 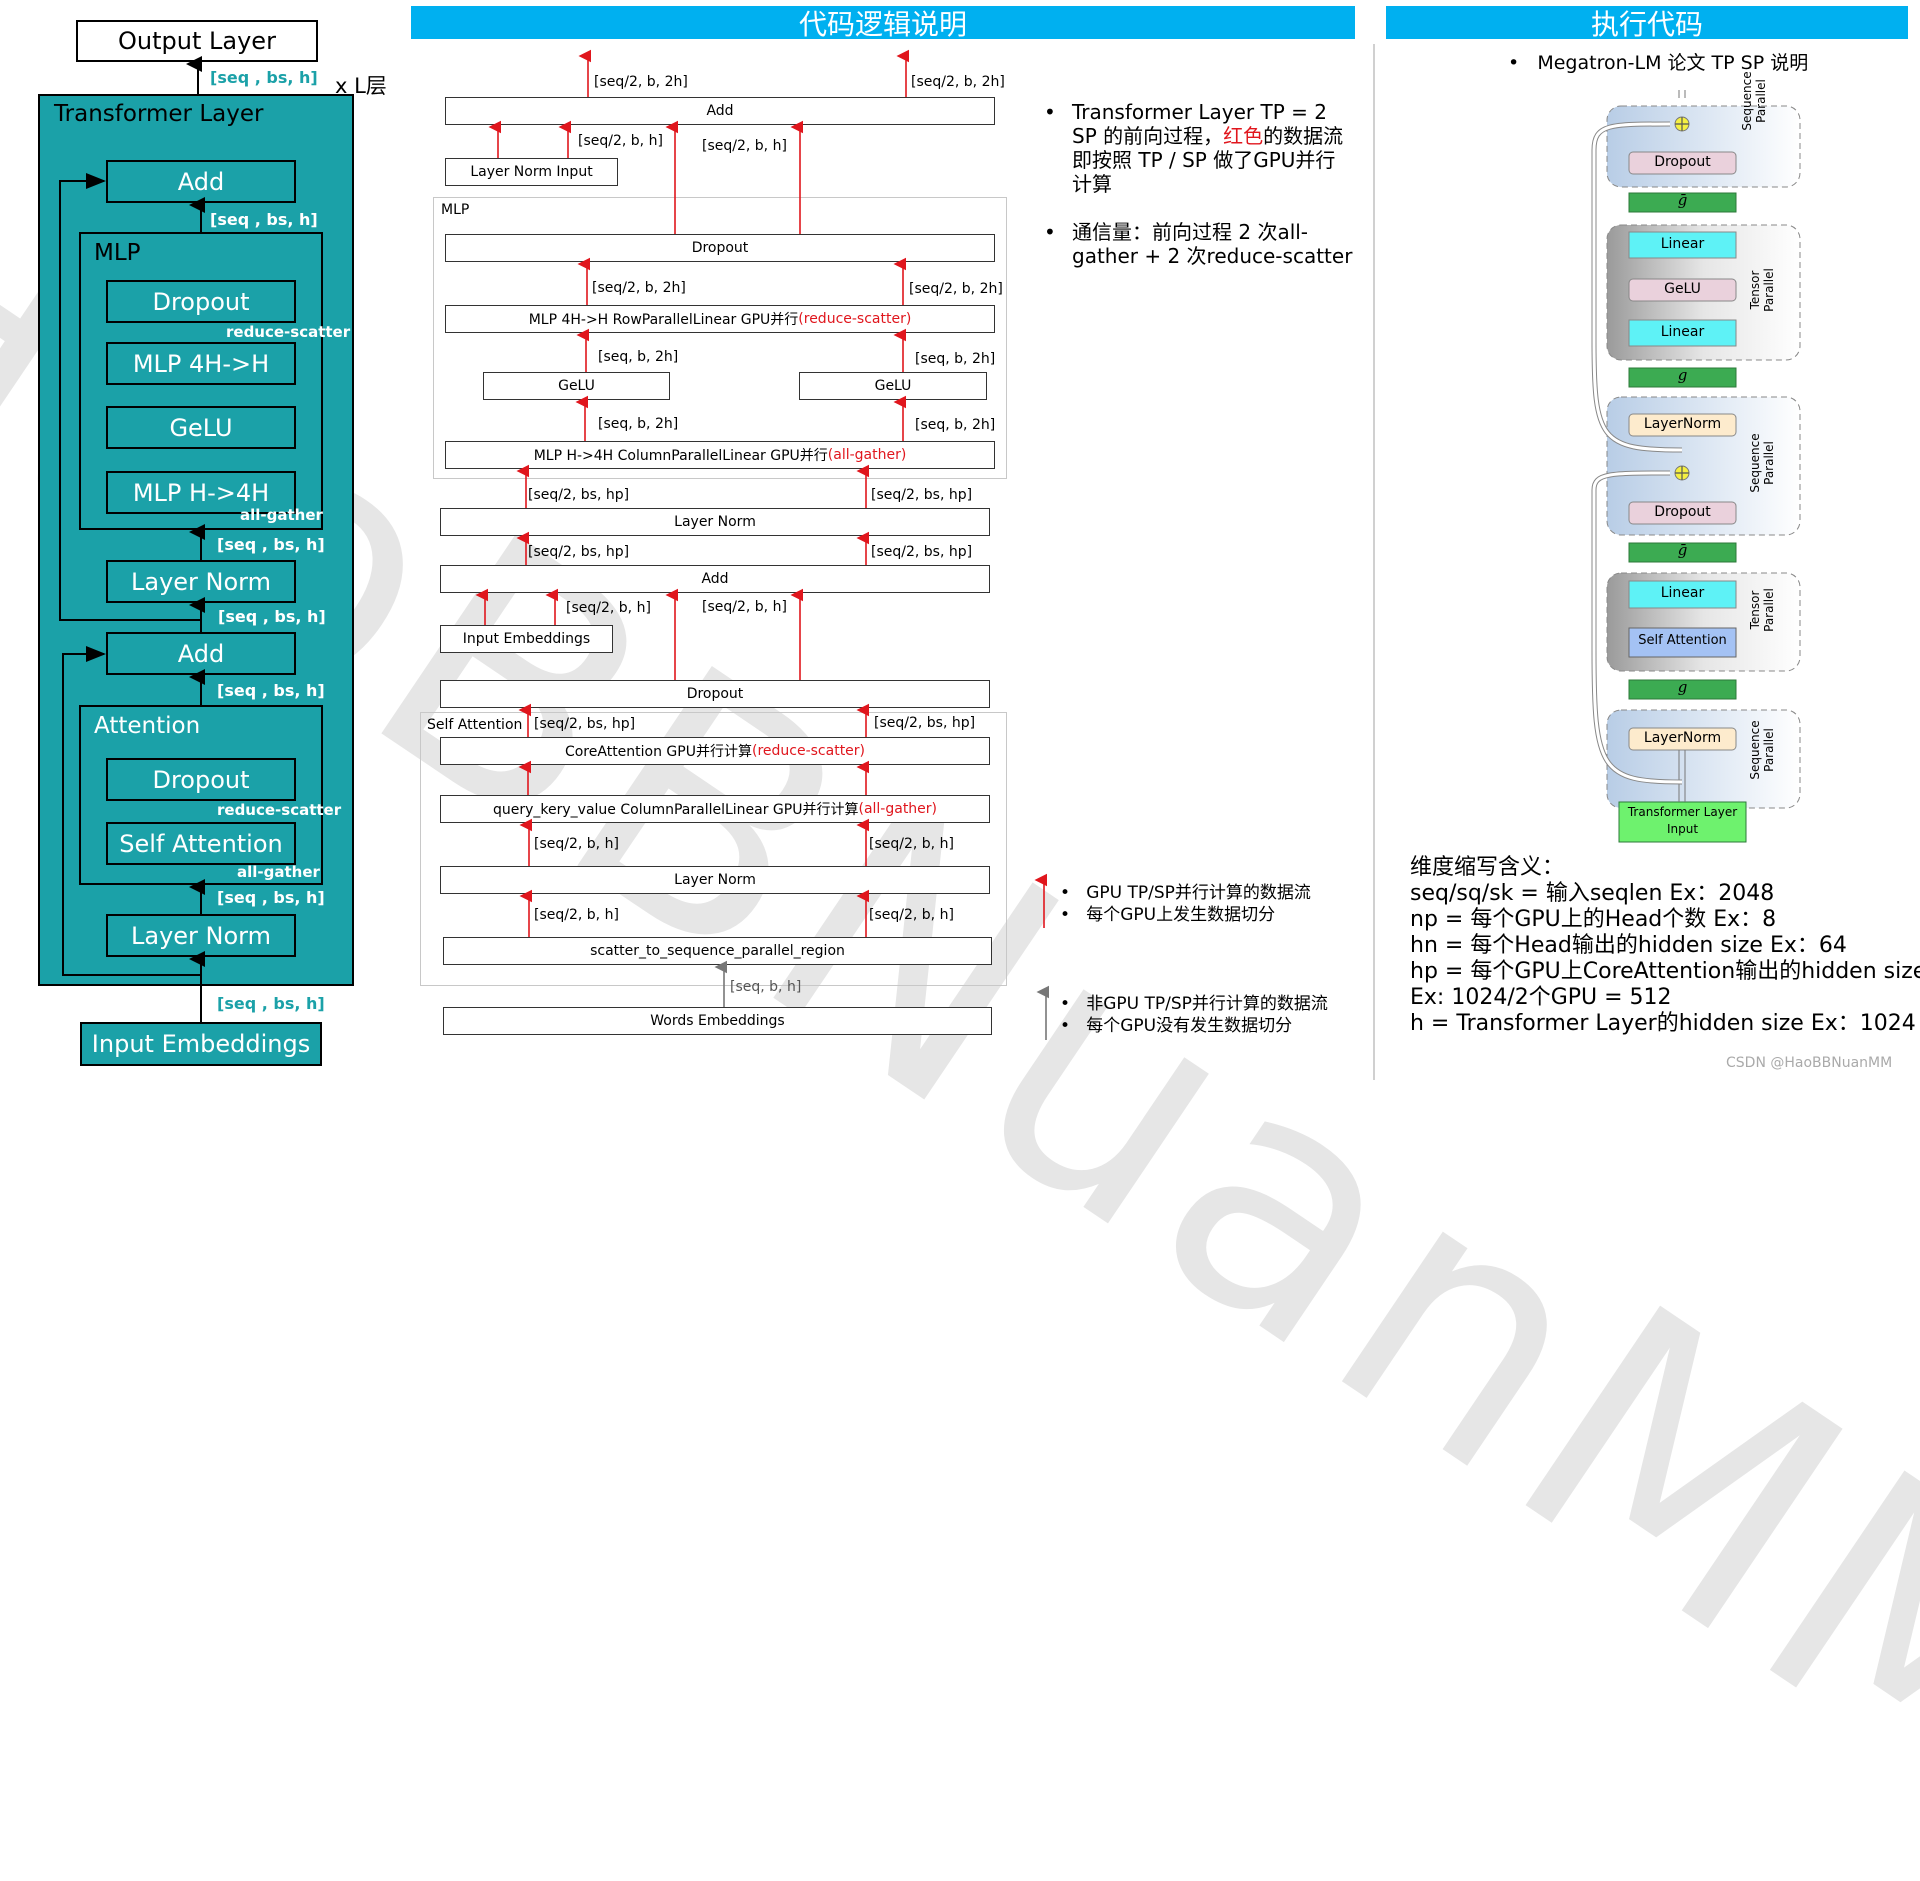 What do you see at coordinates (1682, 332) in the screenshot?
I see `fig-linear-2: Linear` at bounding box center [1682, 332].